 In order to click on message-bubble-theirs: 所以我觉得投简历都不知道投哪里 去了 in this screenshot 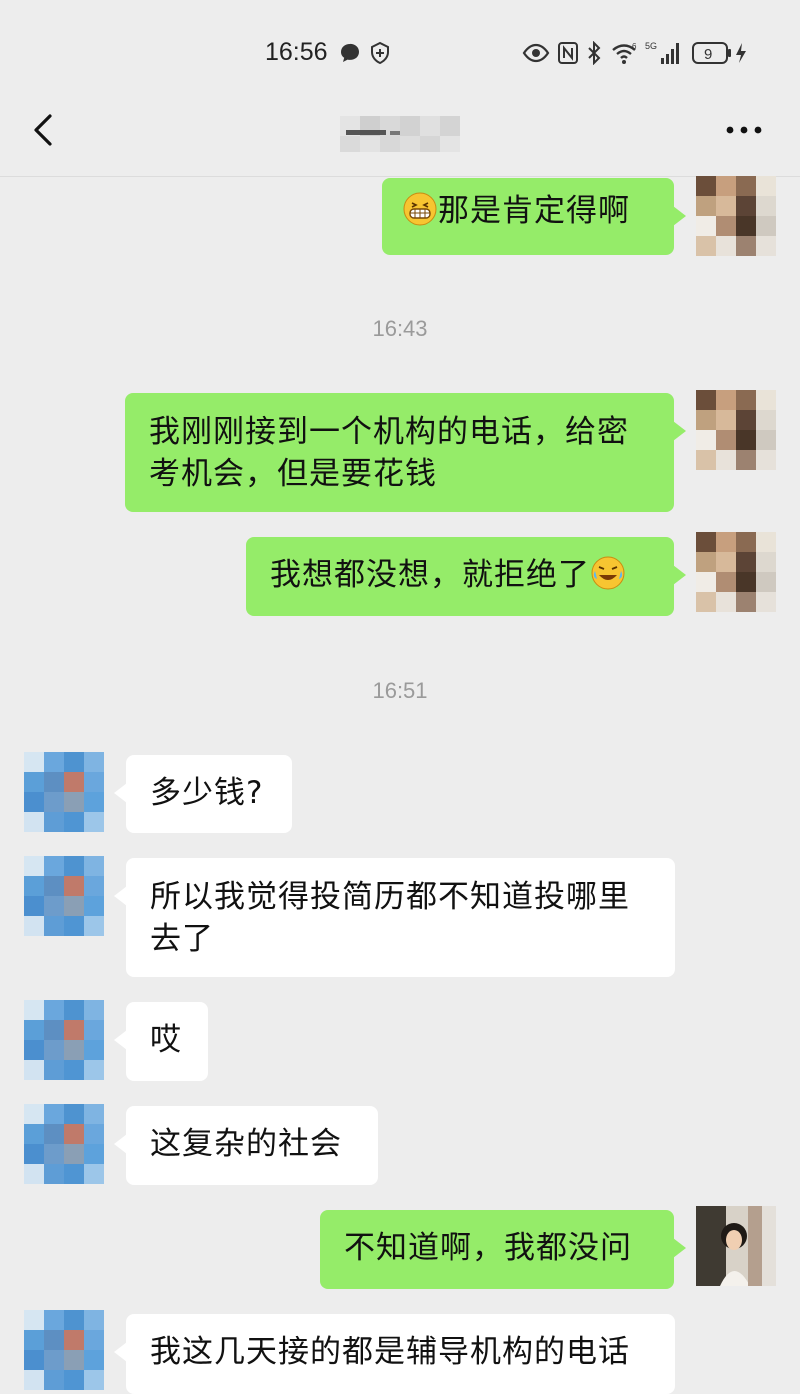, I will do `click(394, 917)`.